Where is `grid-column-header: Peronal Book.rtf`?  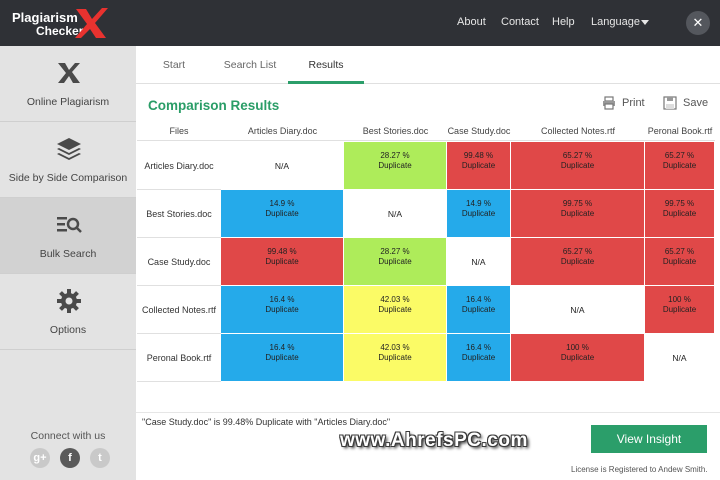
grid-column-header: Peronal Book.rtf is located at coordinates (680, 131).